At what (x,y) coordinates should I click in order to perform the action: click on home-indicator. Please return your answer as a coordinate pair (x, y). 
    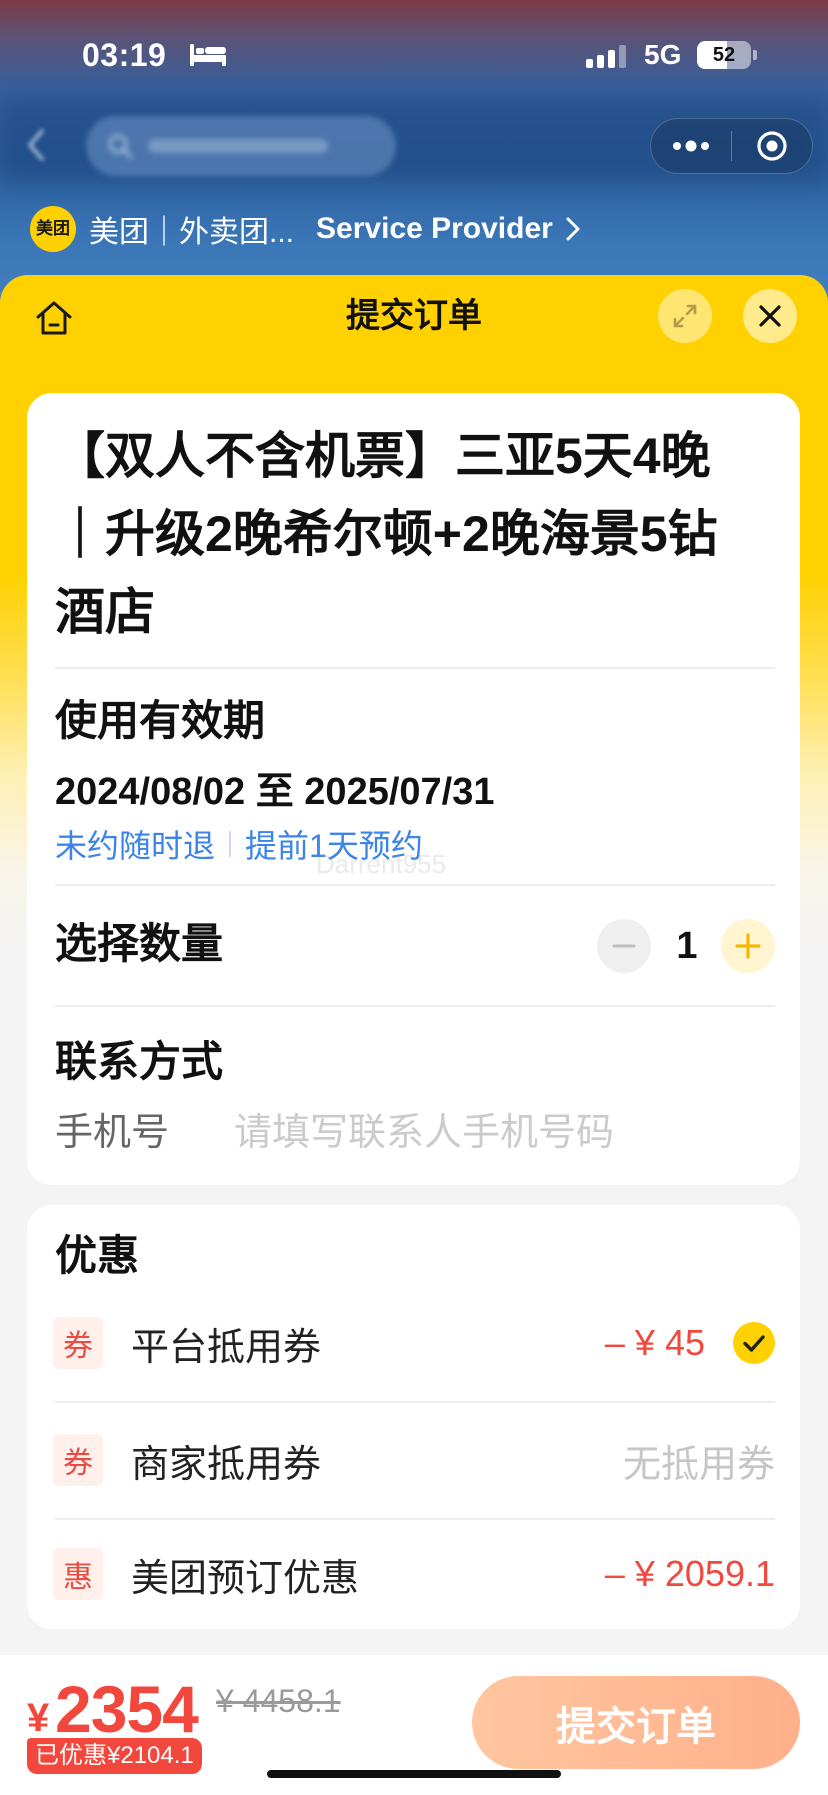
    Looking at the image, I should click on (414, 1774).